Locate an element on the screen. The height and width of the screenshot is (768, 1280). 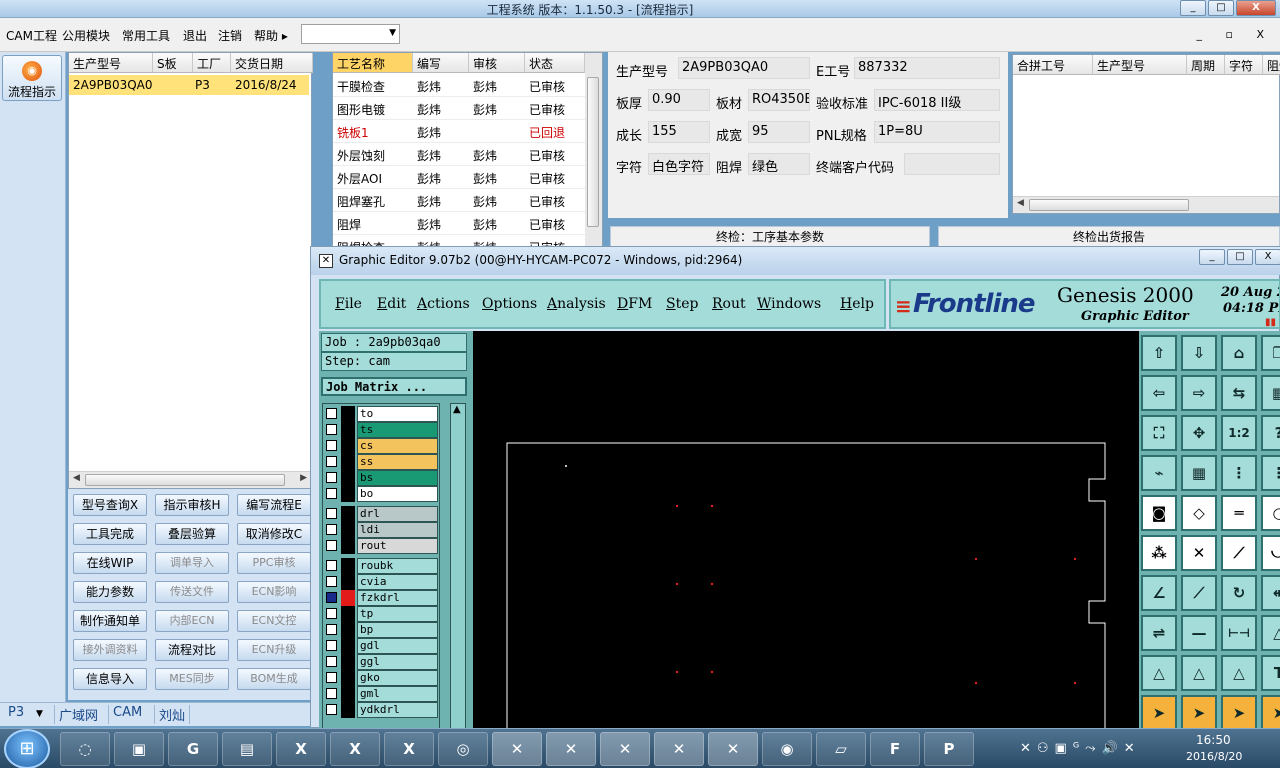
span-icon: — is located at coordinates (1199, 633).